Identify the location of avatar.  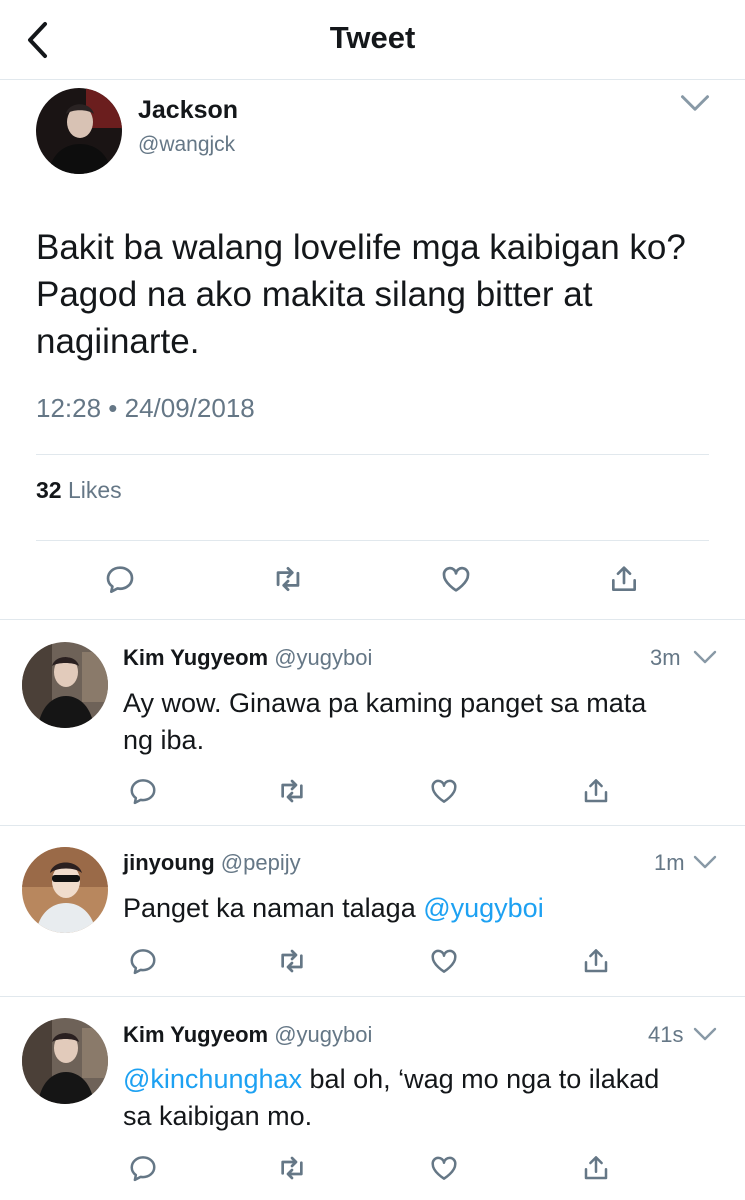
(79, 131).